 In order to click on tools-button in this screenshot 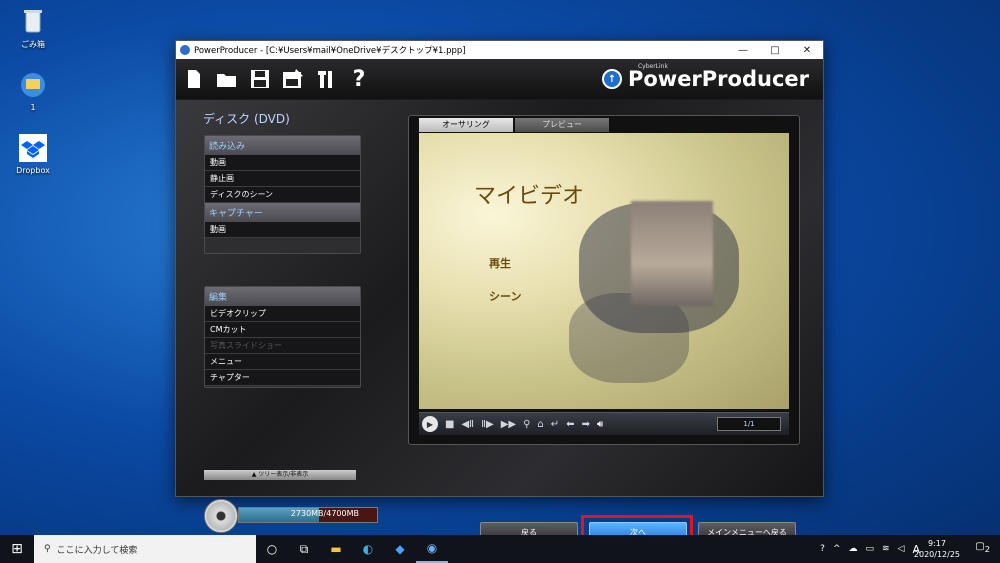, I will do `click(326, 79)`.